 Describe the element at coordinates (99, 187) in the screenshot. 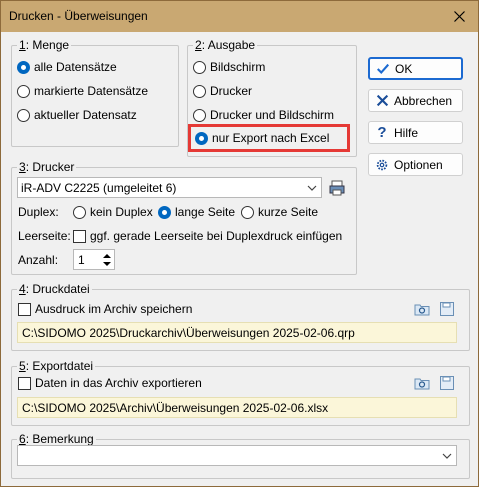

I see `printer-value: iR-ADV C2225 (umgeleitet 6)` at that location.